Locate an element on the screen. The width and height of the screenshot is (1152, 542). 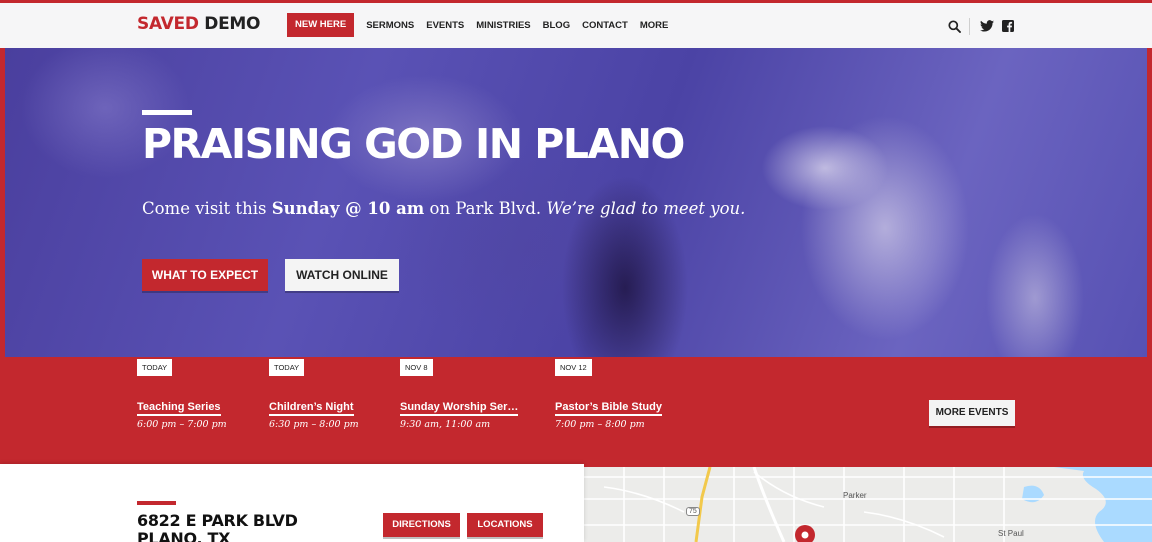
search-icon is located at coordinates (954, 26).